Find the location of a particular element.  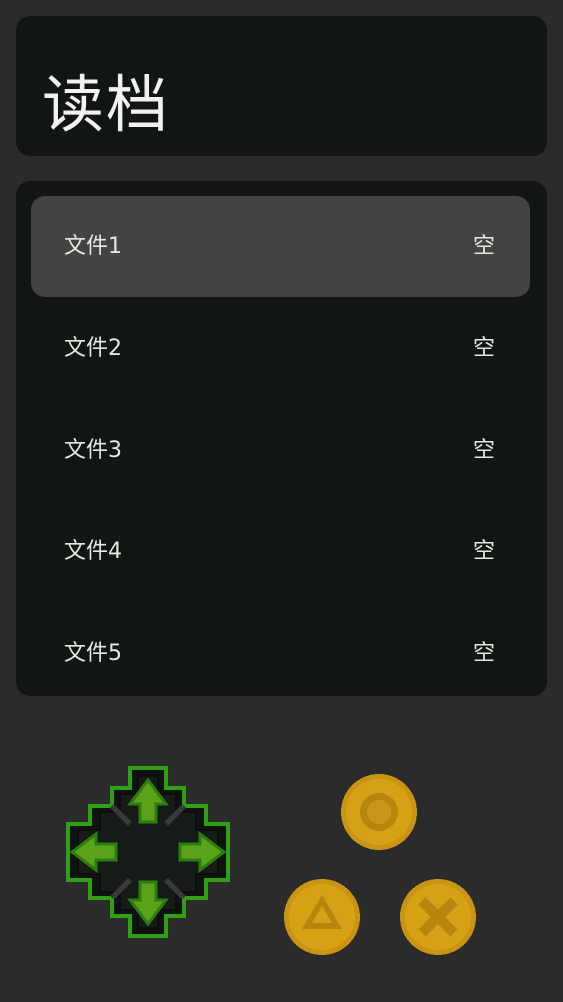

circle-button is located at coordinates (379, 812).